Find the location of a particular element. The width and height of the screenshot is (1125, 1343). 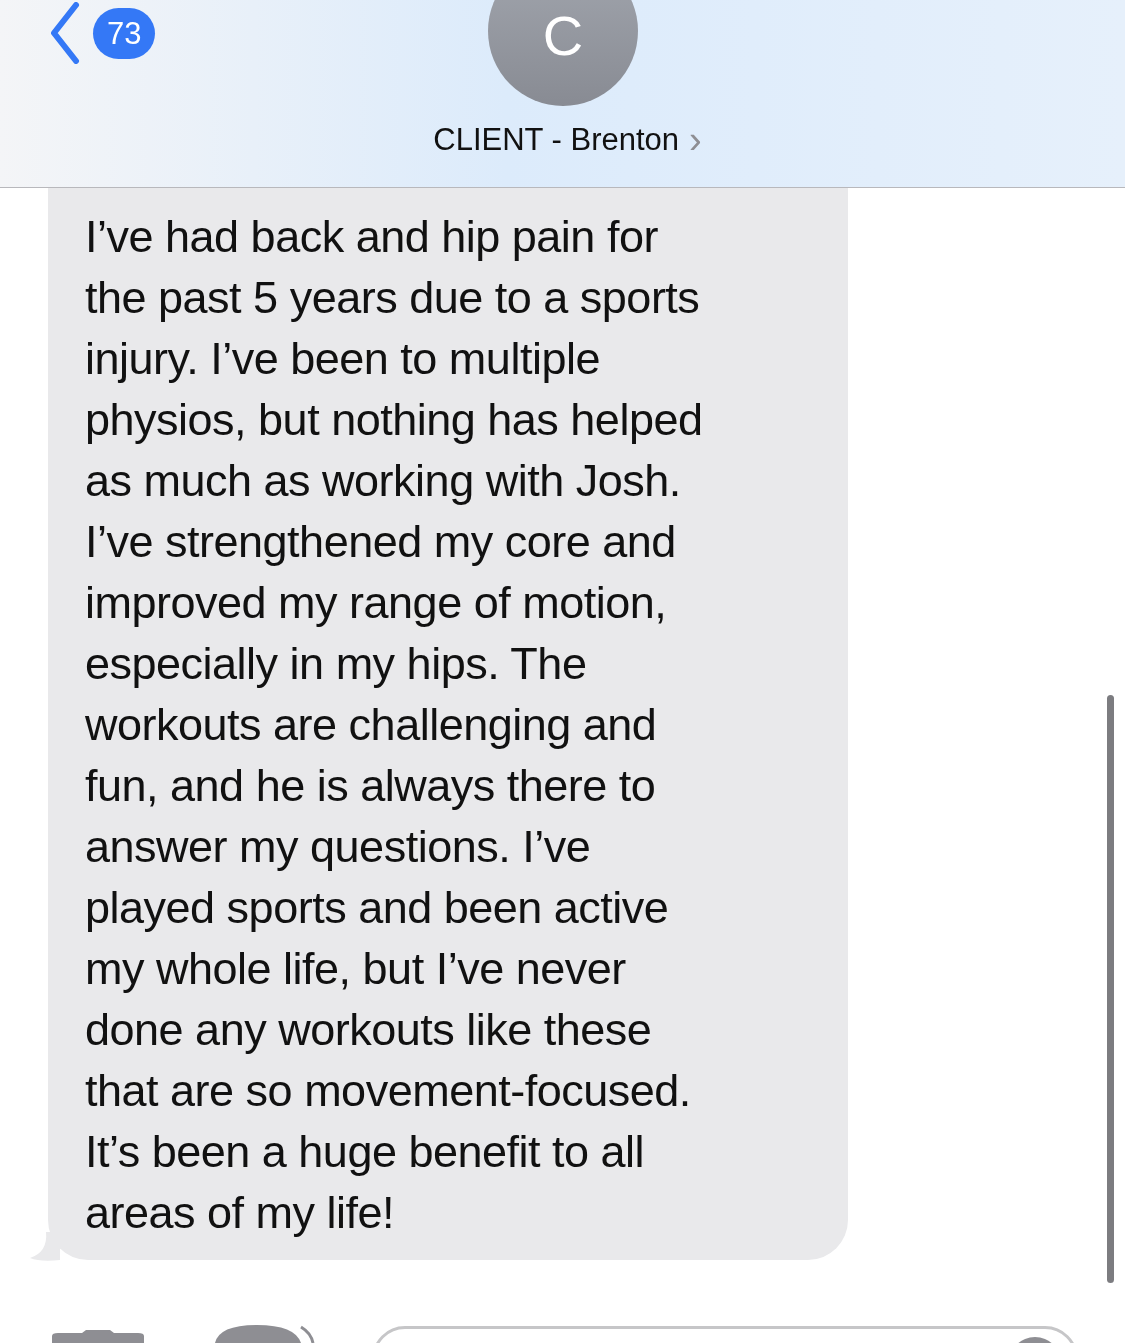

app-store-icon is located at coordinates (265, 1333).